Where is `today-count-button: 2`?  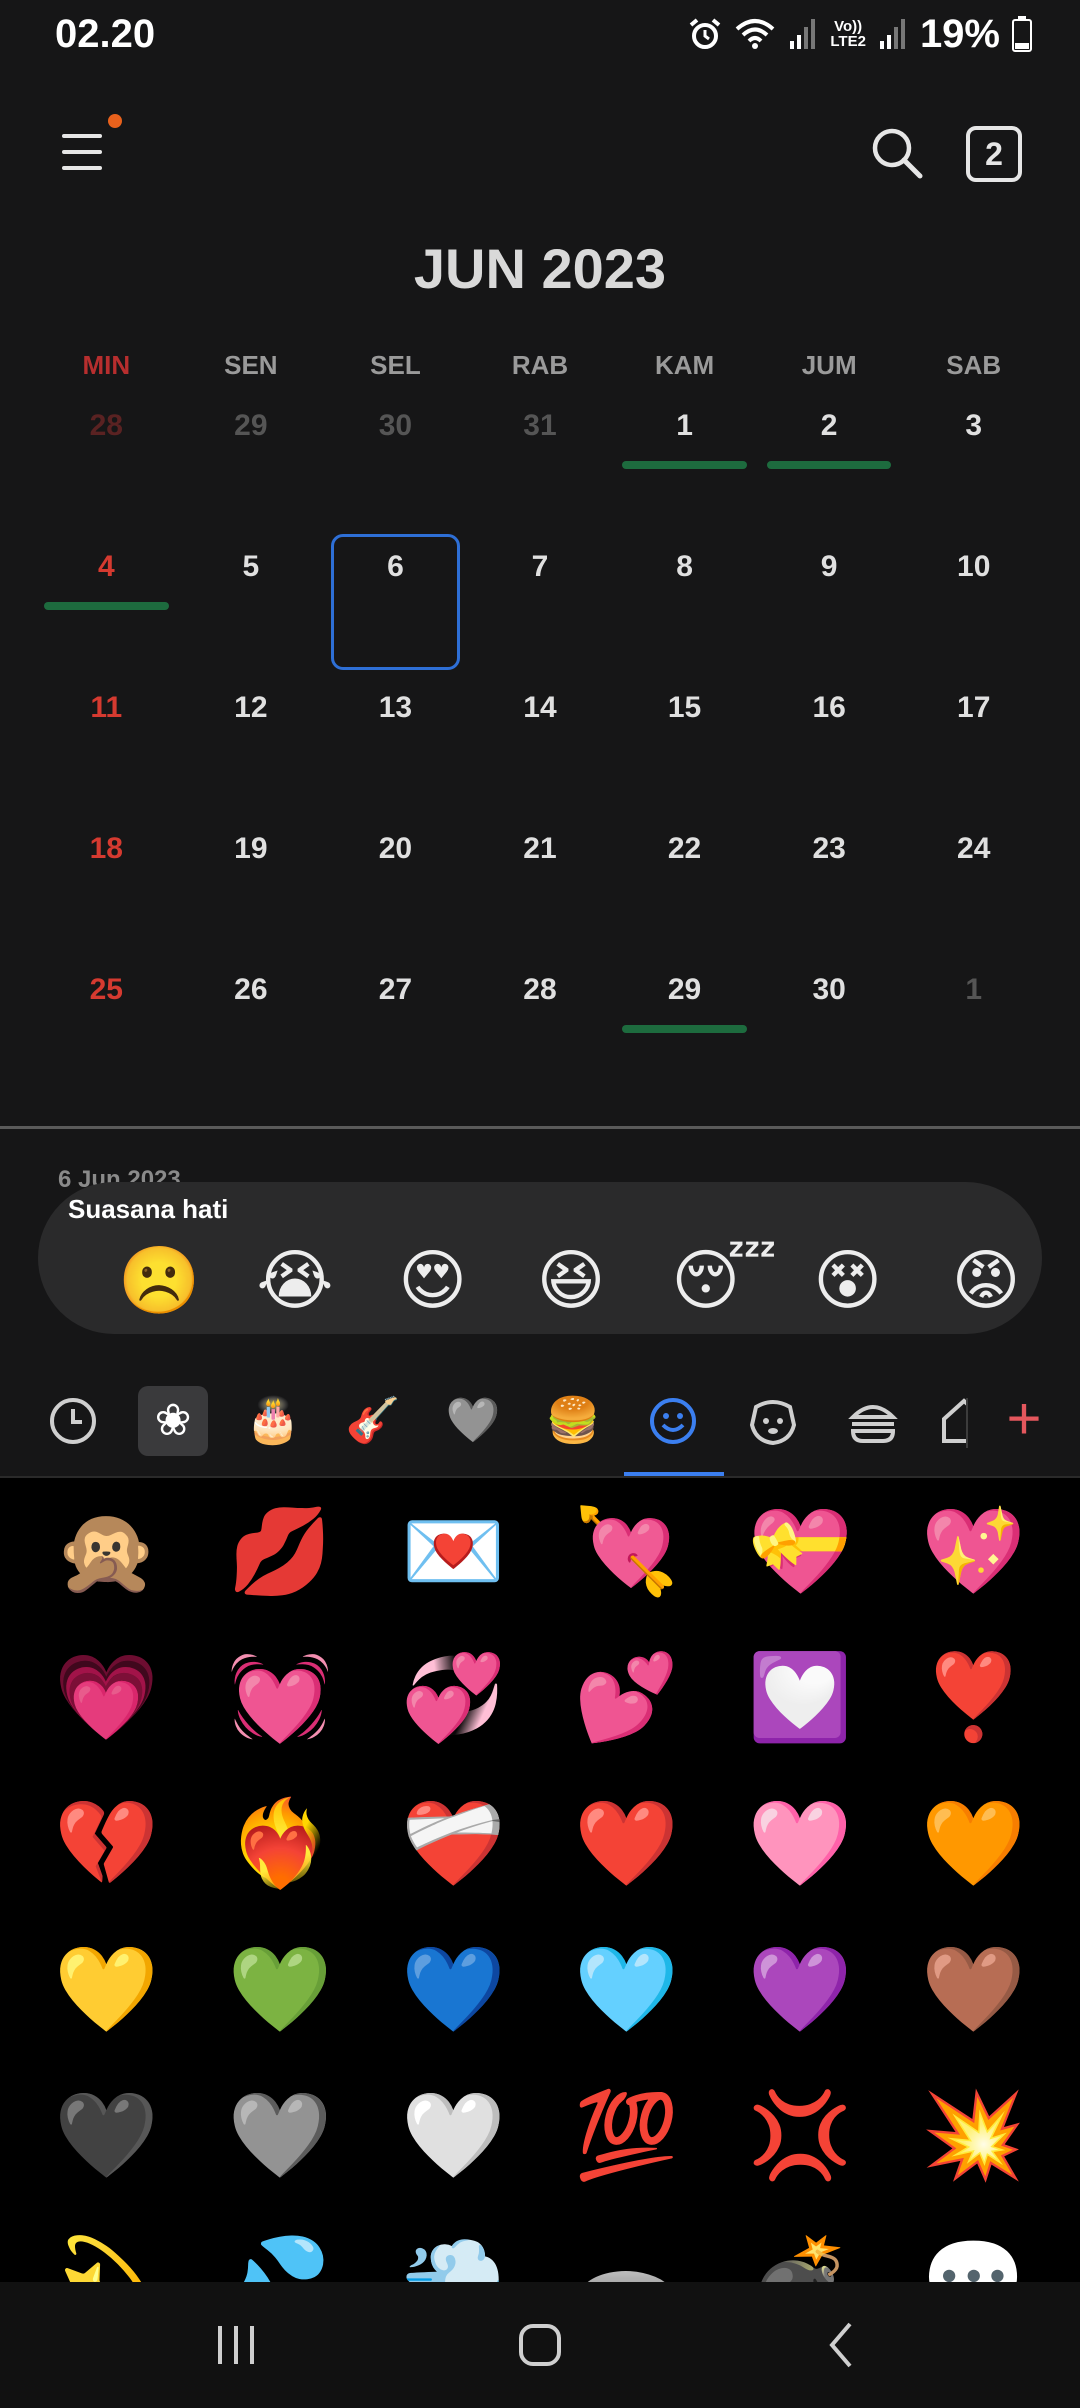
today-count-button: 2 is located at coordinates (994, 154).